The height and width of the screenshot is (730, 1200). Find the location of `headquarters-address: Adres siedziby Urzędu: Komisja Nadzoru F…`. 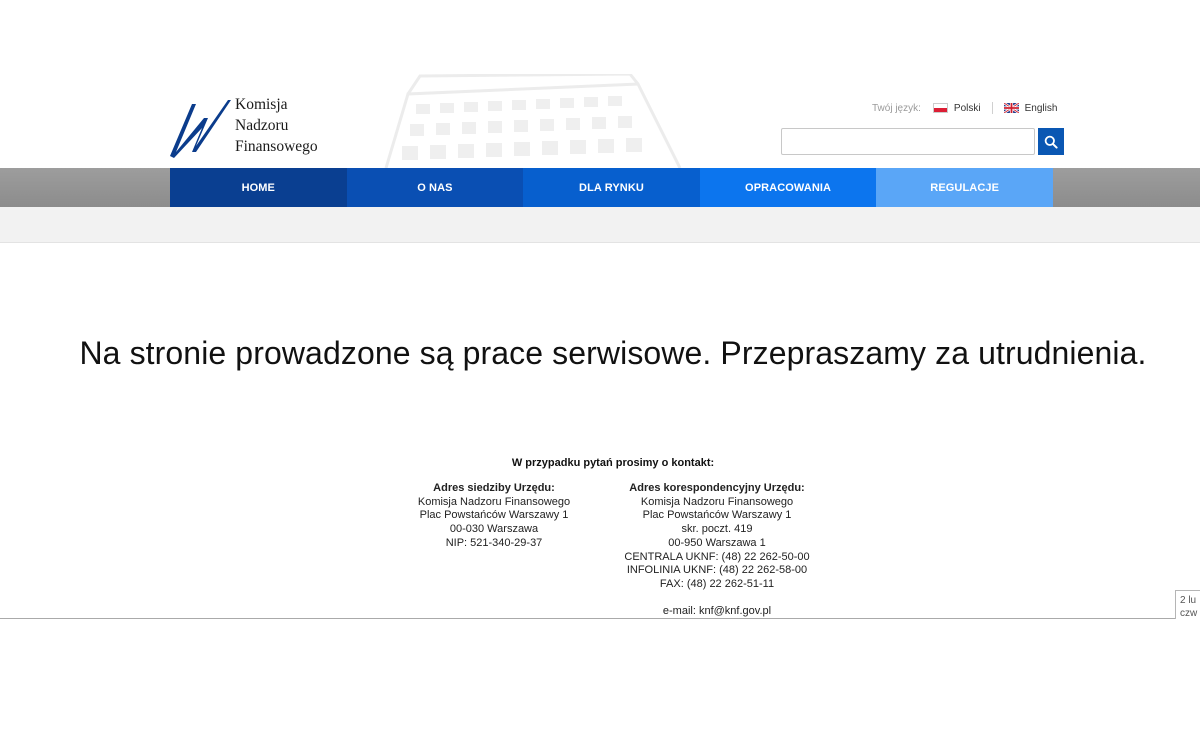

headquarters-address: Adres siedziby Urzędu: Komisja Nadzoru F… is located at coordinates (494, 516).